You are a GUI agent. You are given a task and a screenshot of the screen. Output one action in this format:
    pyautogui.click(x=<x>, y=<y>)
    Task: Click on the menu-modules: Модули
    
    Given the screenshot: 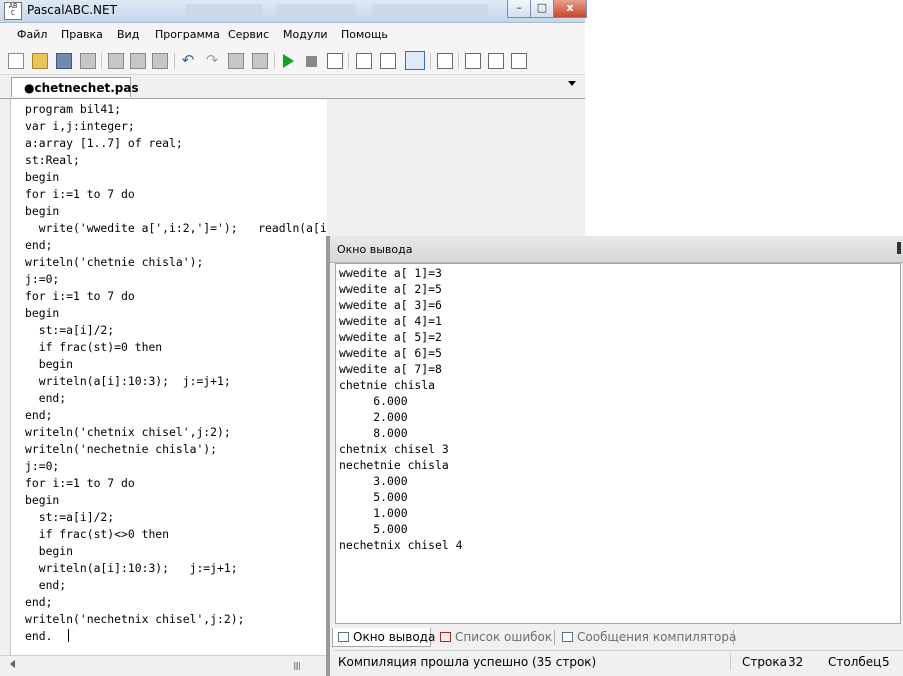 What is the action you would take?
    pyautogui.click(x=305, y=34)
    